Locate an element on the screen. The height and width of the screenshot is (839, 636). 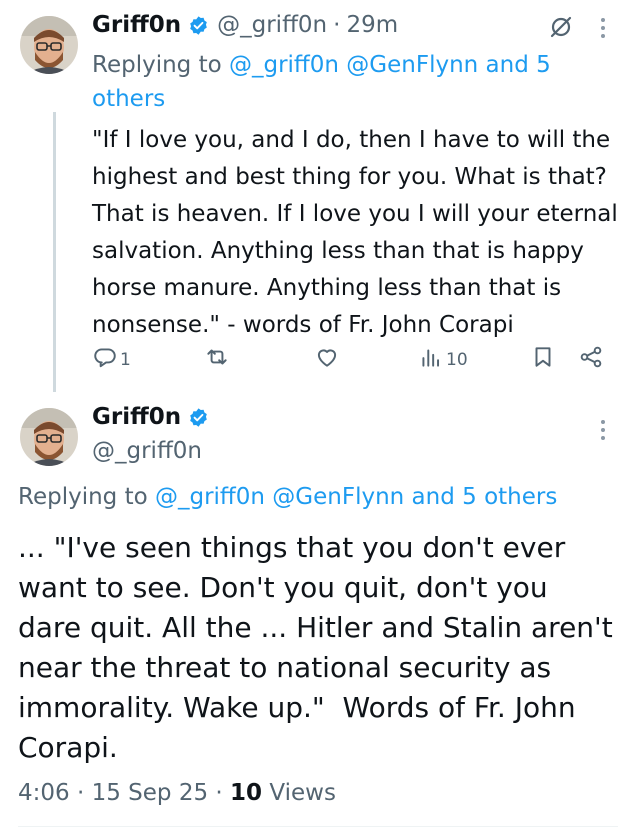
retweet-button is located at coordinates (217, 359).